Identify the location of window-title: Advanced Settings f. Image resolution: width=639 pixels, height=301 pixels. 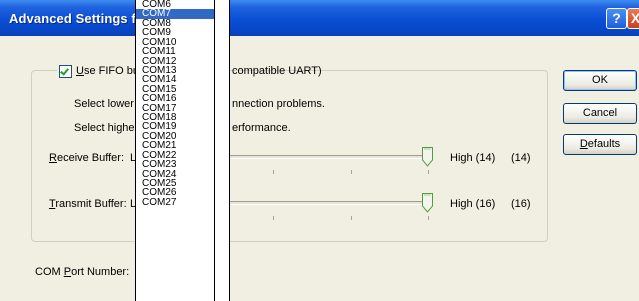
(72, 18).